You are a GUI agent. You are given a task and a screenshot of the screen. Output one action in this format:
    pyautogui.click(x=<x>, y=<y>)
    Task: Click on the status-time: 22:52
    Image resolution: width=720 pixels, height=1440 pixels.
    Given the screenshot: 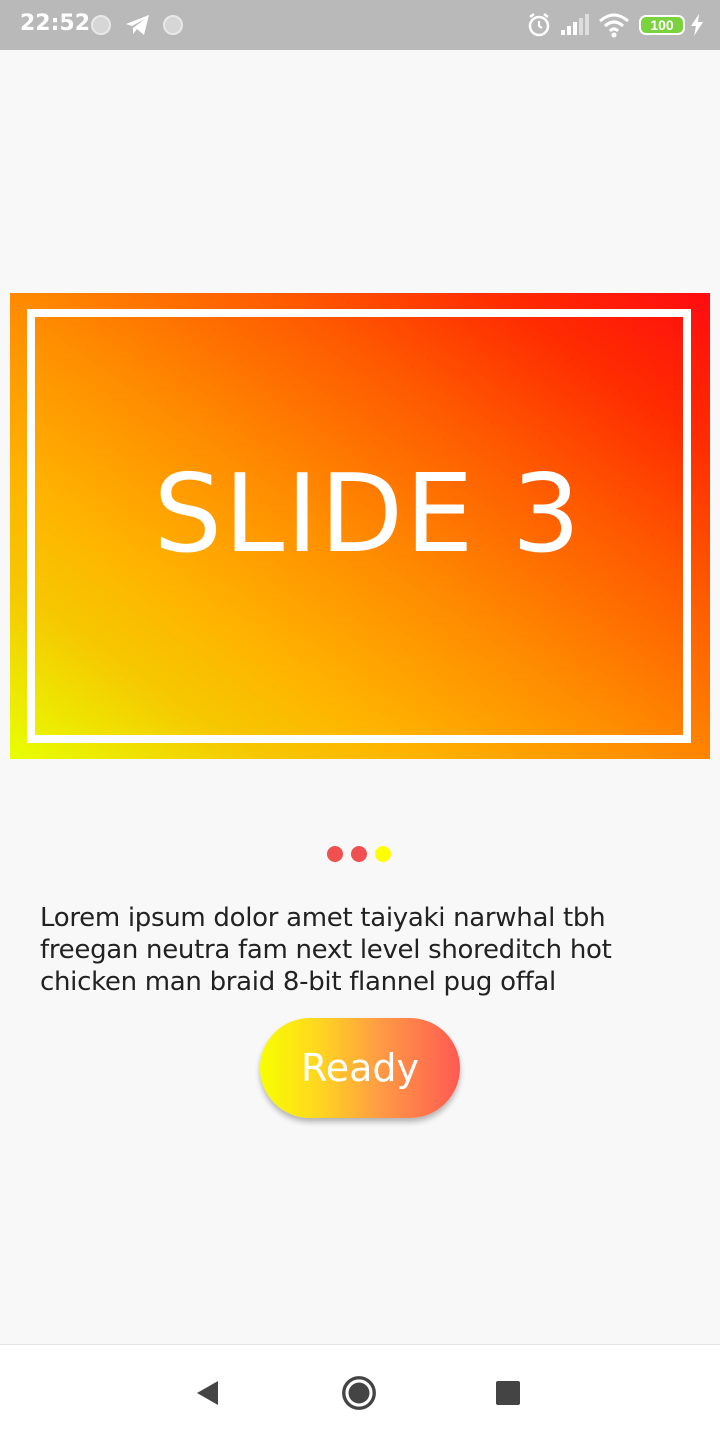 What is the action you would take?
    pyautogui.click(x=55, y=23)
    